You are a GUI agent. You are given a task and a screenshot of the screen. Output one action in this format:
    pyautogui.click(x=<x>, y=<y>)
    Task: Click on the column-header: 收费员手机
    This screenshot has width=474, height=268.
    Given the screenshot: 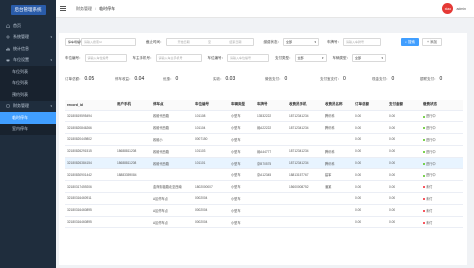 What is the action you would take?
    pyautogui.click(x=305, y=105)
    